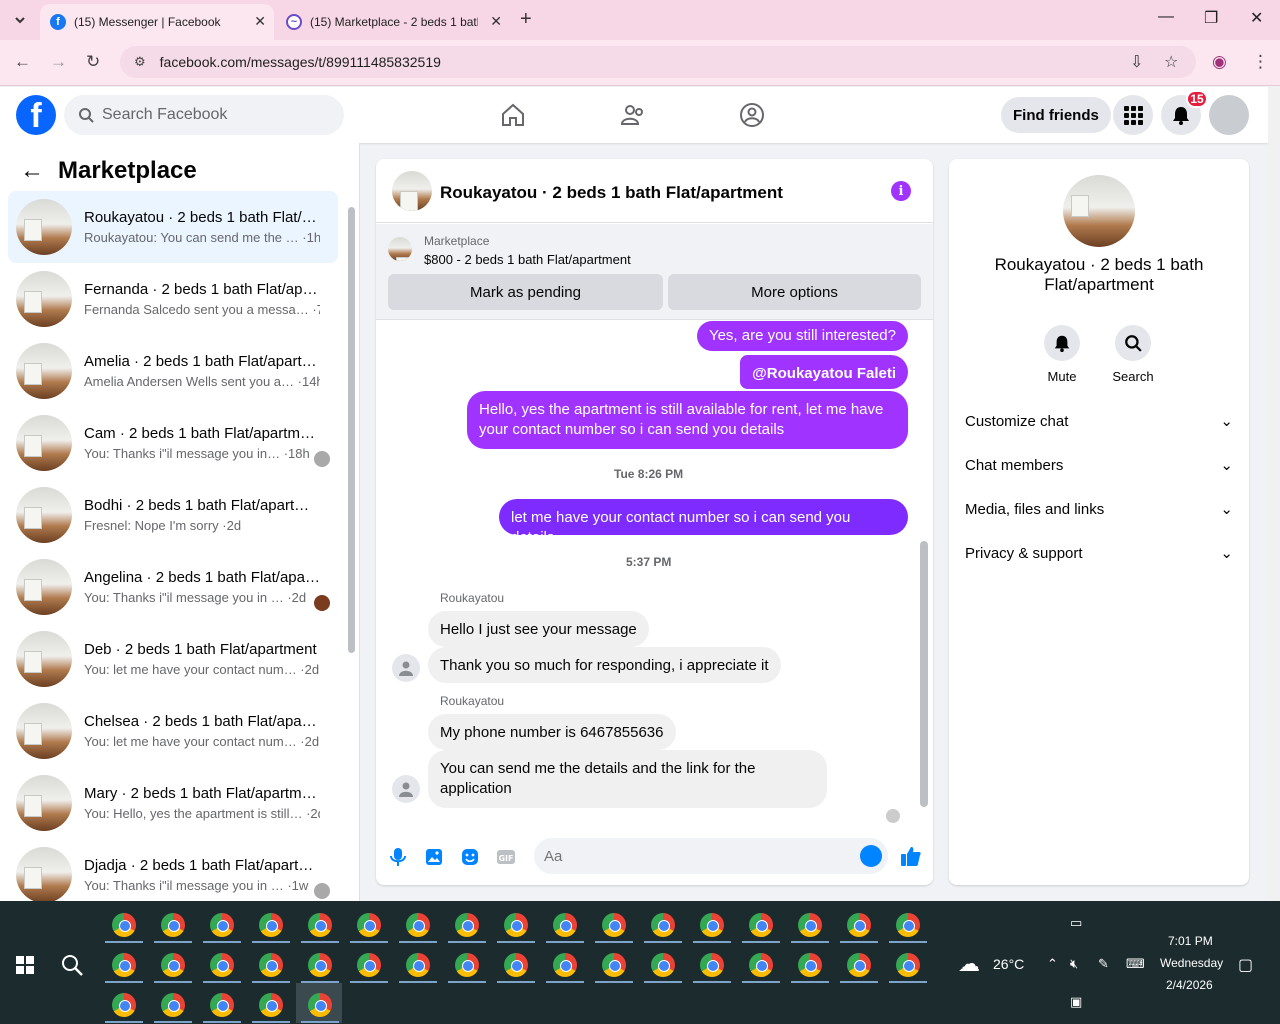 This screenshot has width=1280, height=1024. Describe the element at coordinates (1190, 941) in the screenshot. I see `clock-time: 7:01 PM` at that location.